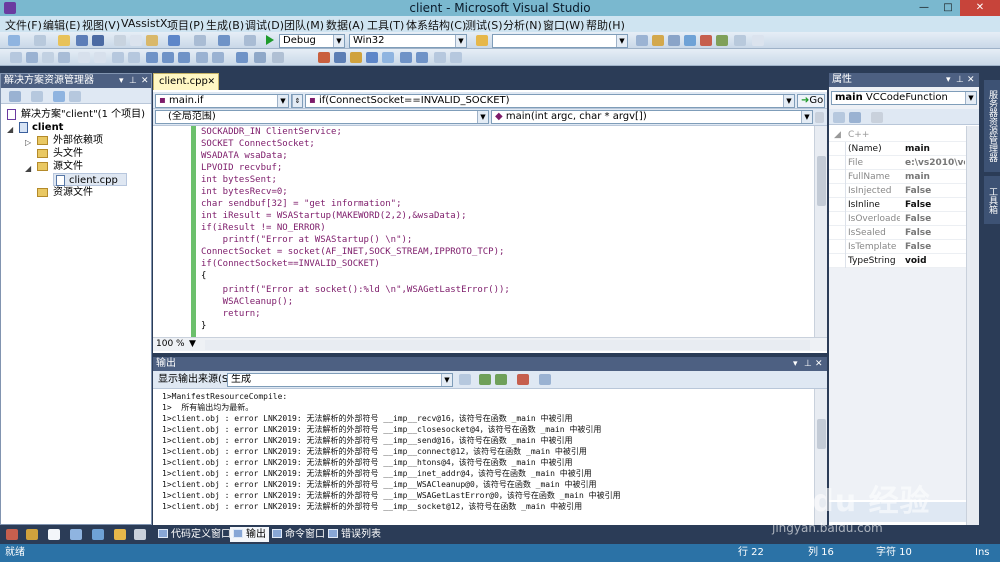 The height and width of the screenshot is (562, 1000). What do you see at coordinates (120, 534) in the screenshot?
I see `va-view-tab-icon` at bounding box center [120, 534].